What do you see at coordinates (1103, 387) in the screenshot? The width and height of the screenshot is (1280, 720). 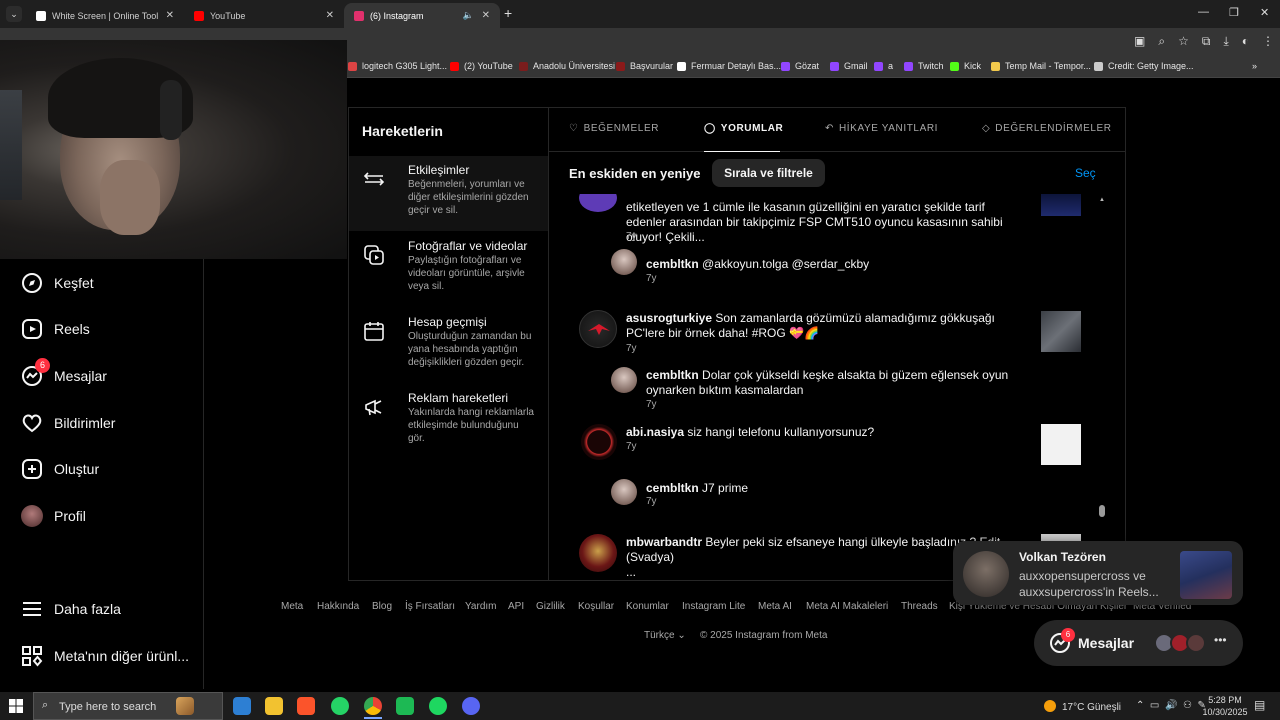 I see `feed-scrollbar: ▲` at bounding box center [1103, 387].